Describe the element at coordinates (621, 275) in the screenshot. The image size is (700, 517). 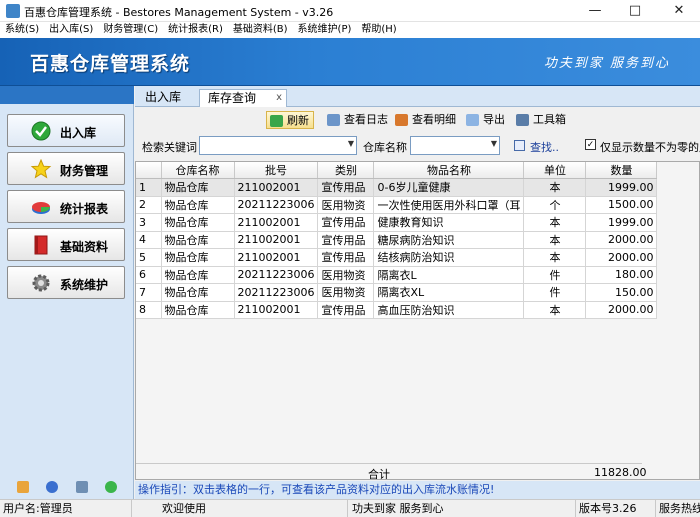
I see `table-cell: 180.00` at that location.